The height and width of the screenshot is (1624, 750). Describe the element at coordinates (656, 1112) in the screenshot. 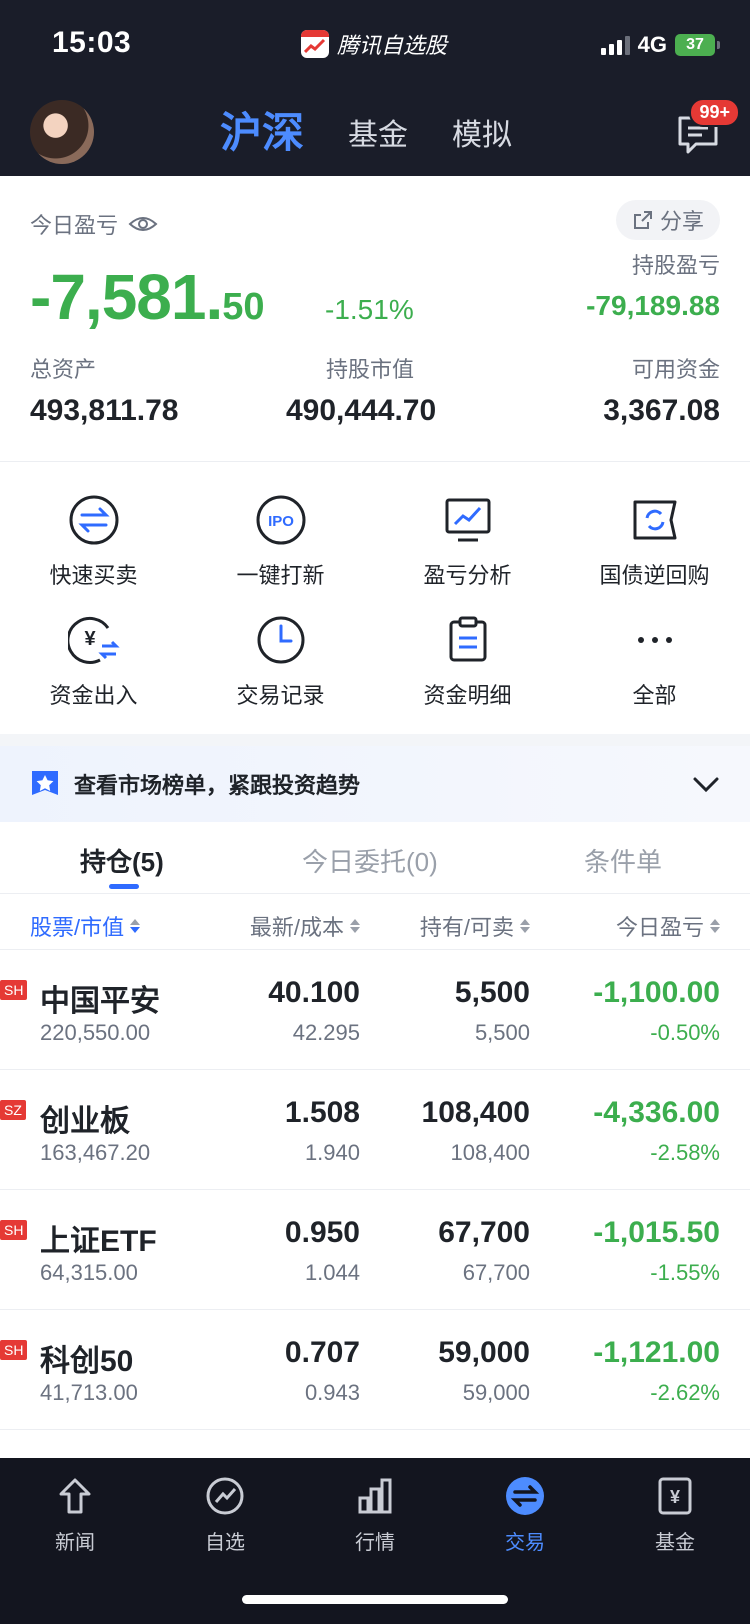

I see `row-pnl: -4,336.00` at that location.